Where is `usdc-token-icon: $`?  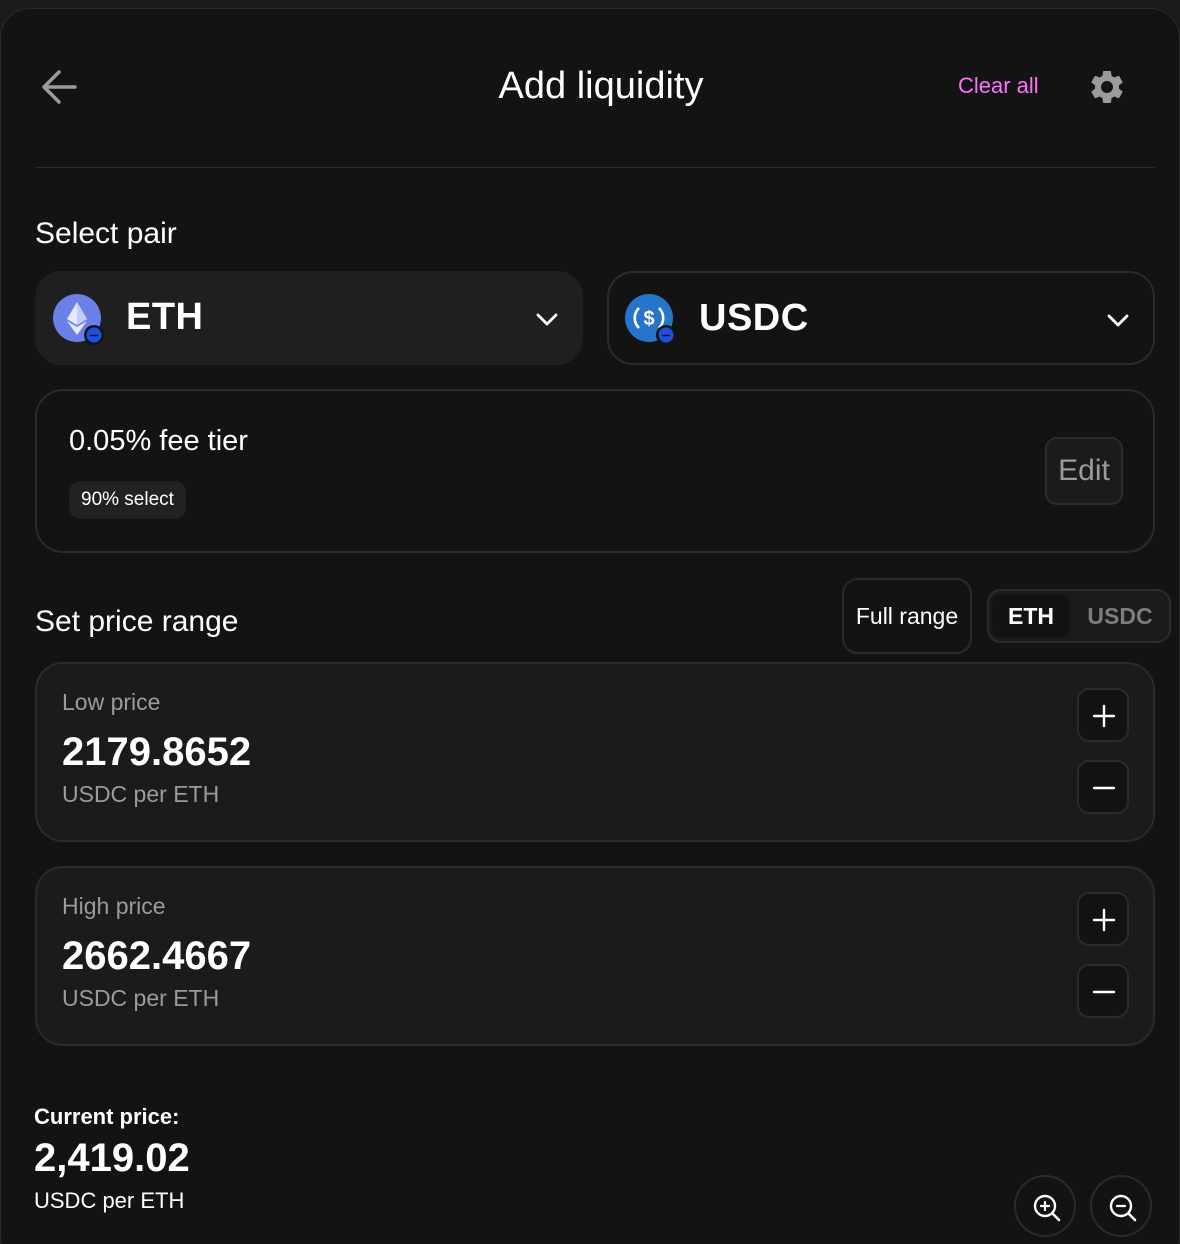 usdc-token-icon: $ is located at coordinates (650, 319).